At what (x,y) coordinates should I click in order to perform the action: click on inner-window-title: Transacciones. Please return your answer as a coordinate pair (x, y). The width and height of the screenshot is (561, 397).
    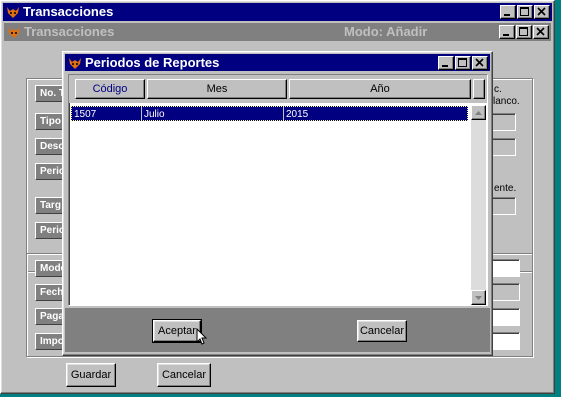
    Looking at the image, I should click on (69, 31).